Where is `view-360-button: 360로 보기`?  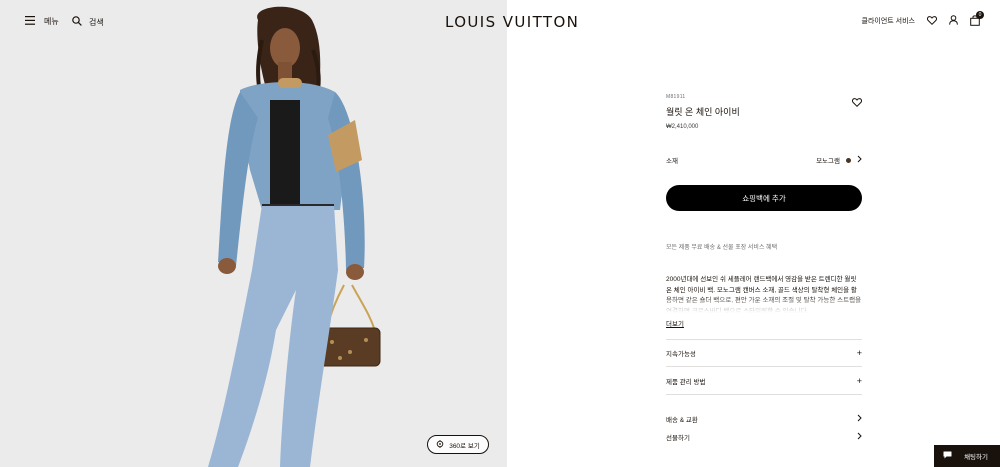
view-360-button: 360로 보기 is located at coordinates (458, 444).